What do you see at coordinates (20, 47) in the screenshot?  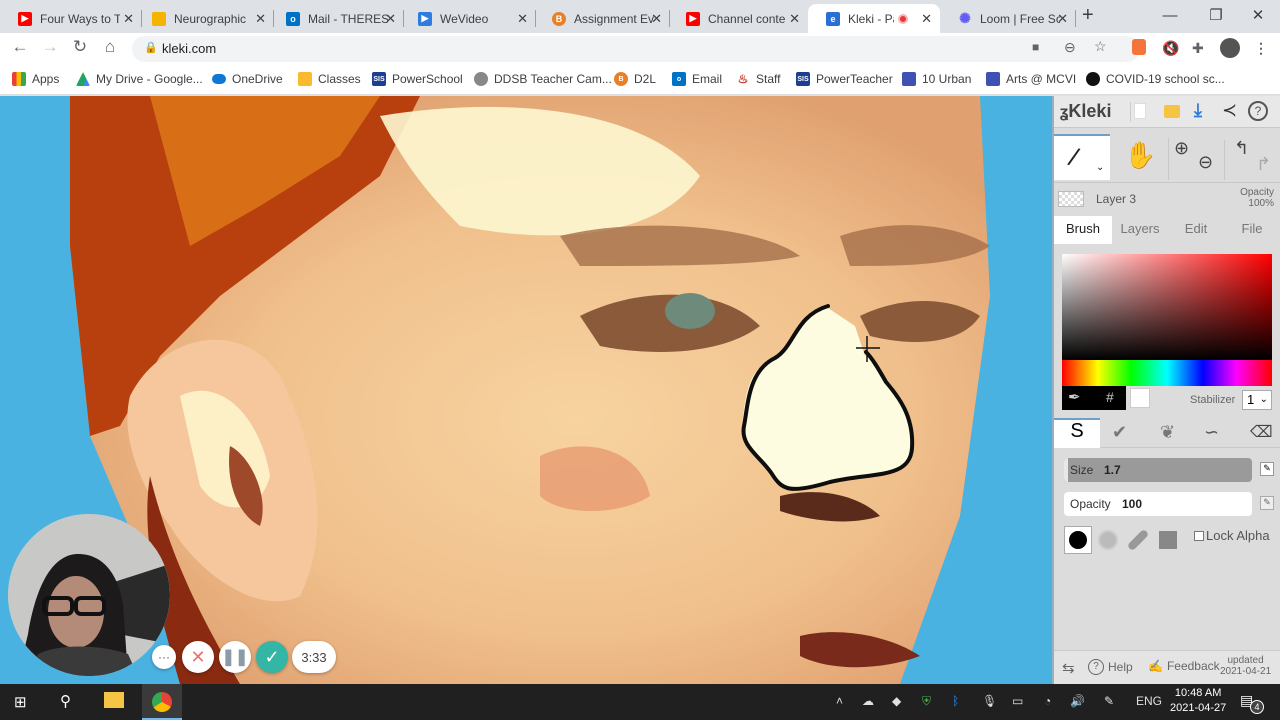 I see `back-button: ←` at bounding box center [20, 47].